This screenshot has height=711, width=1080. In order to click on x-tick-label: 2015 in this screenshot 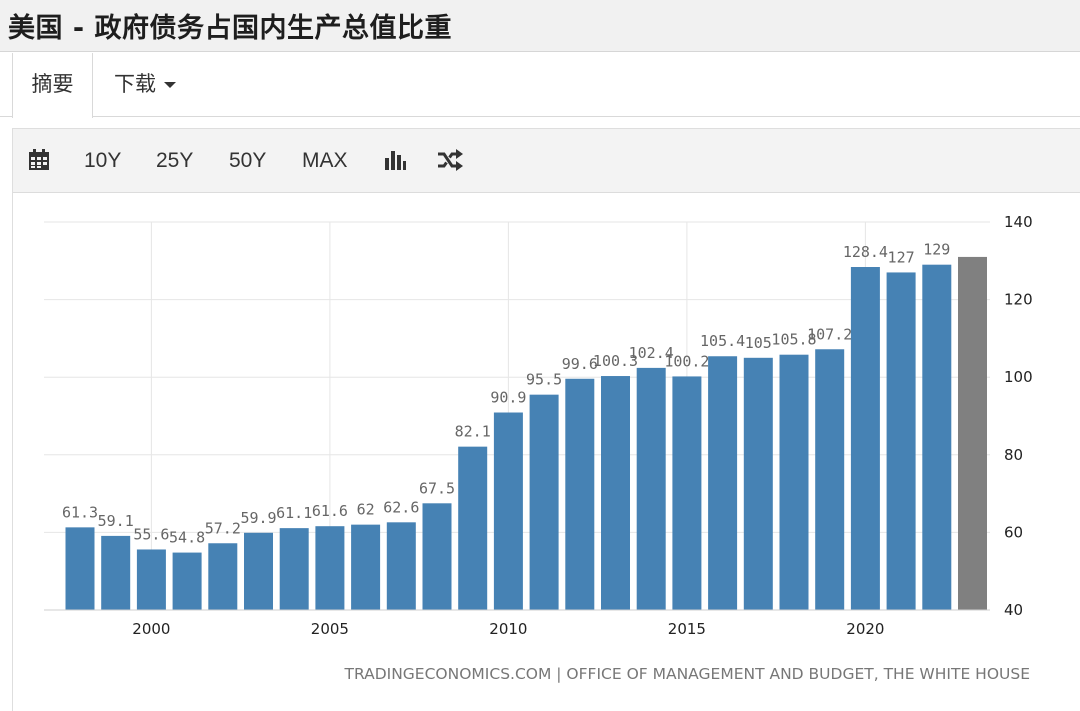, I will do `click(687, 629)`.